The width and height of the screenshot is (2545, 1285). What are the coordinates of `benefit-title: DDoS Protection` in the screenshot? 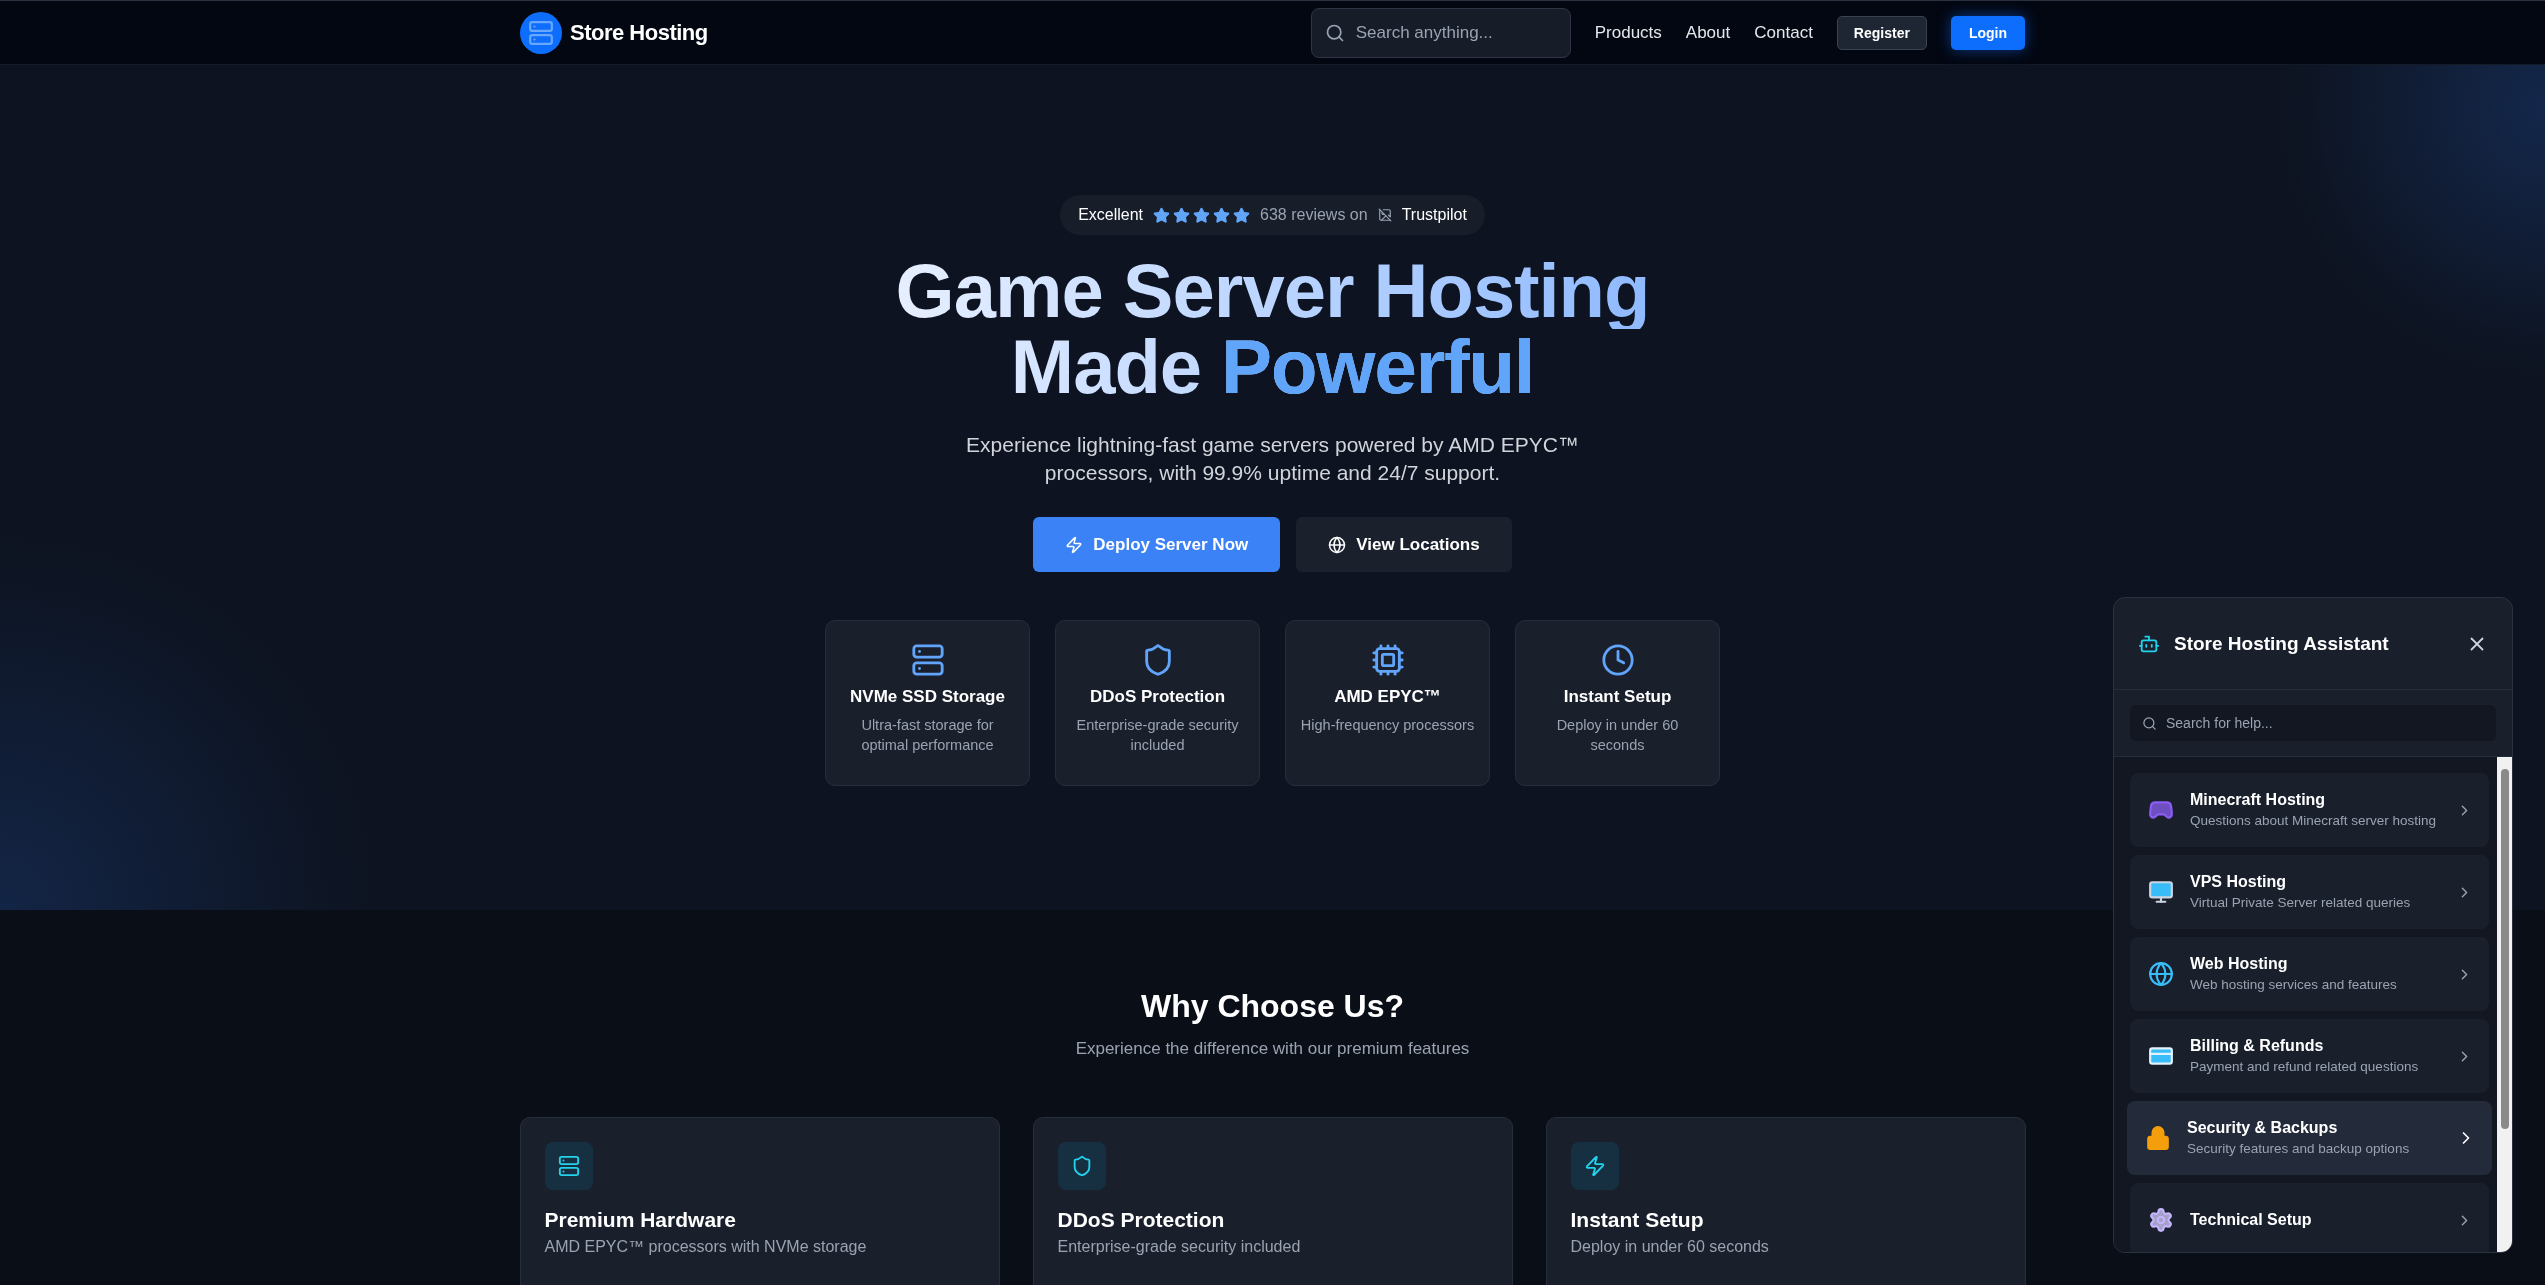 It's located at (1141, 1220).